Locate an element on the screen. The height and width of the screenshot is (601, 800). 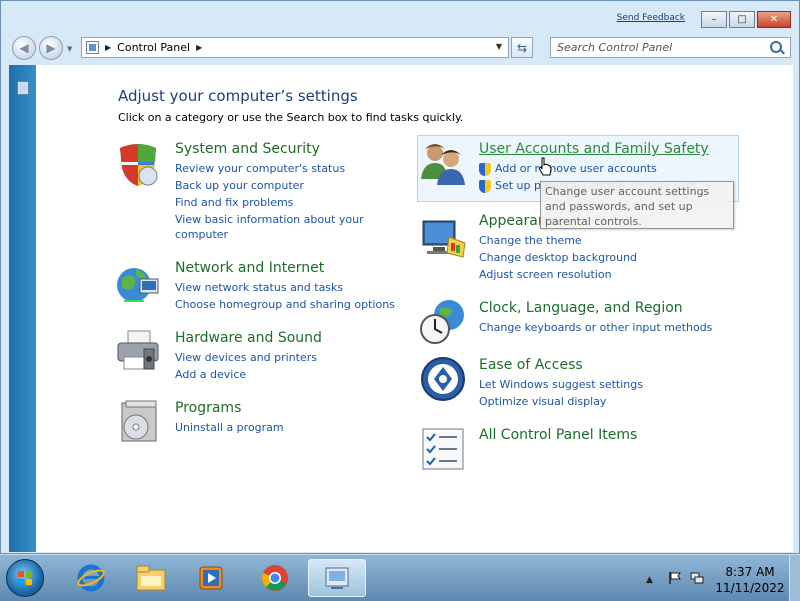
taskbar-file-explorer is located at coordinates (151, 578).